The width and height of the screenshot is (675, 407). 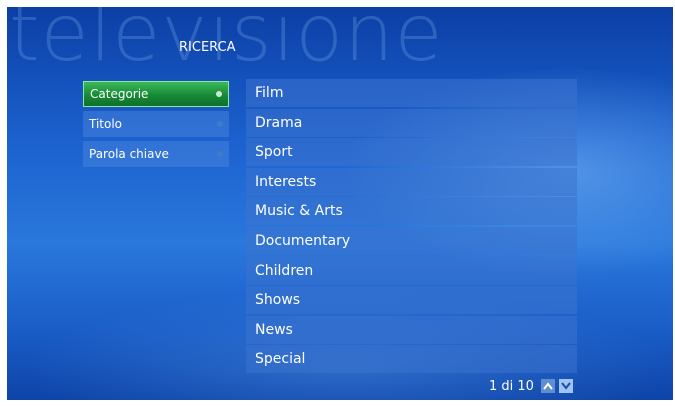 I want to click on search-type-categorie: Categorie, so click(x=156, y=94).